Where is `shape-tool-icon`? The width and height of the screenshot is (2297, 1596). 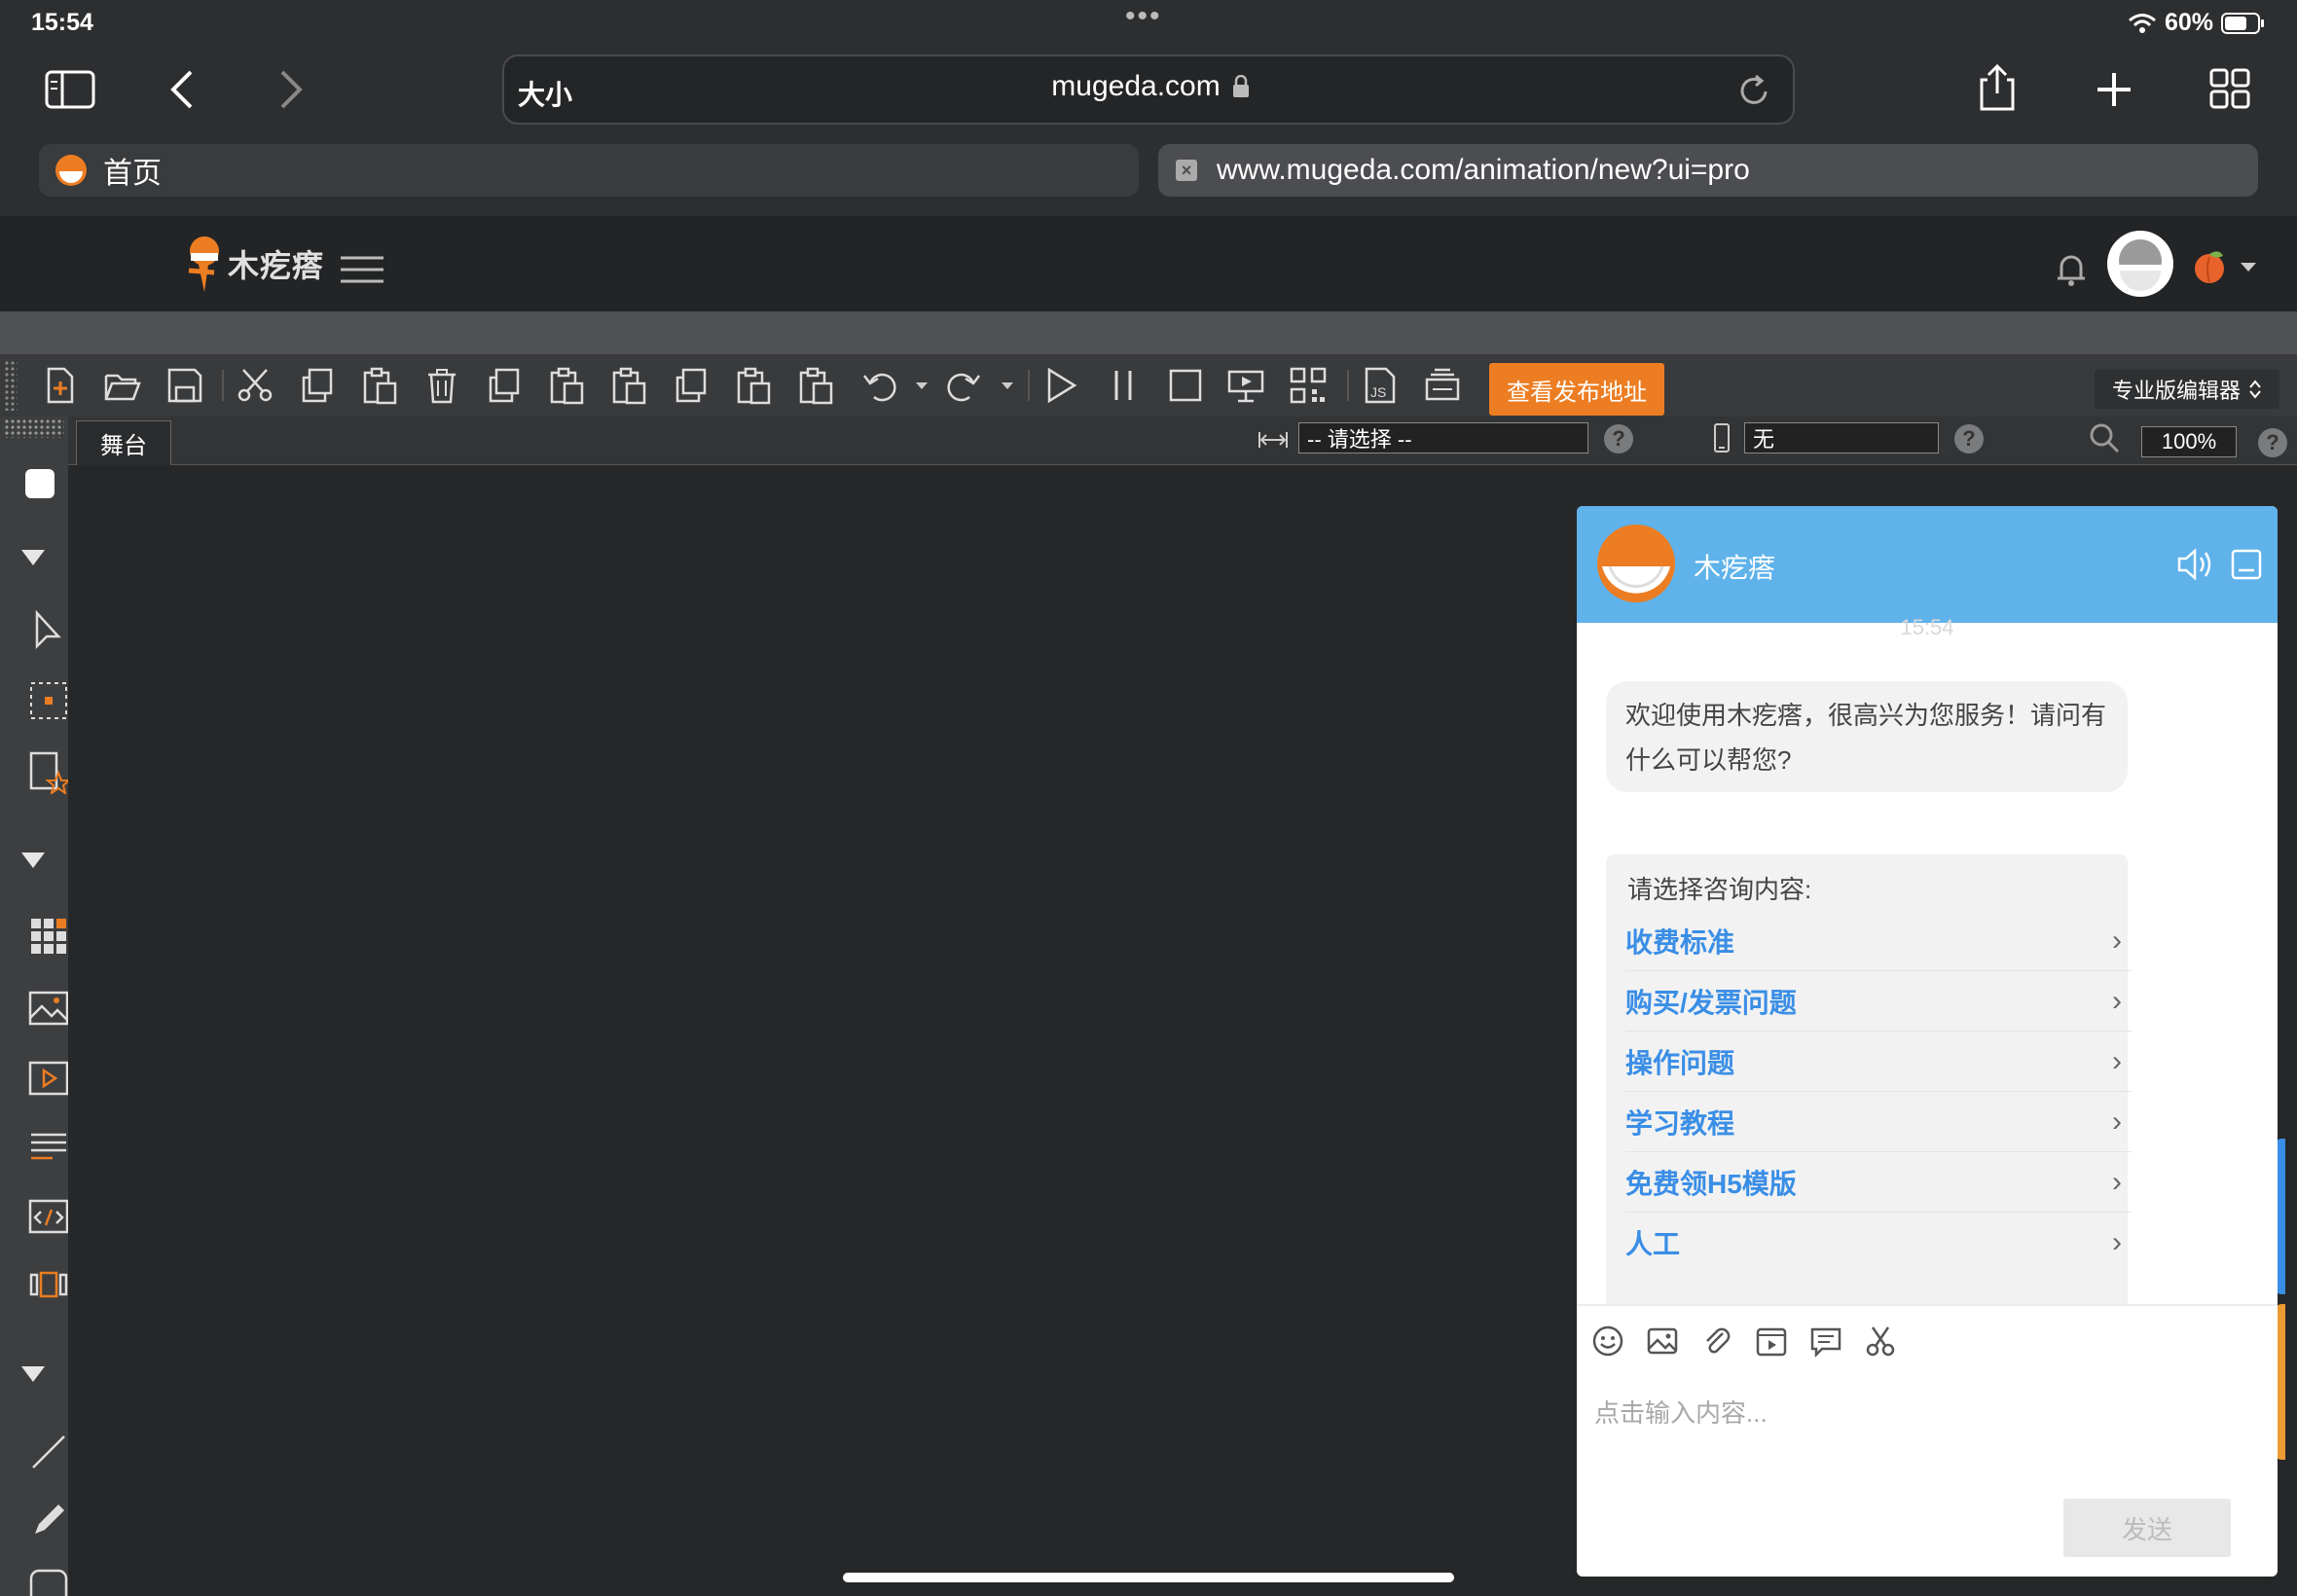
shape-tool-icon is located at coordinates (48, 1581).